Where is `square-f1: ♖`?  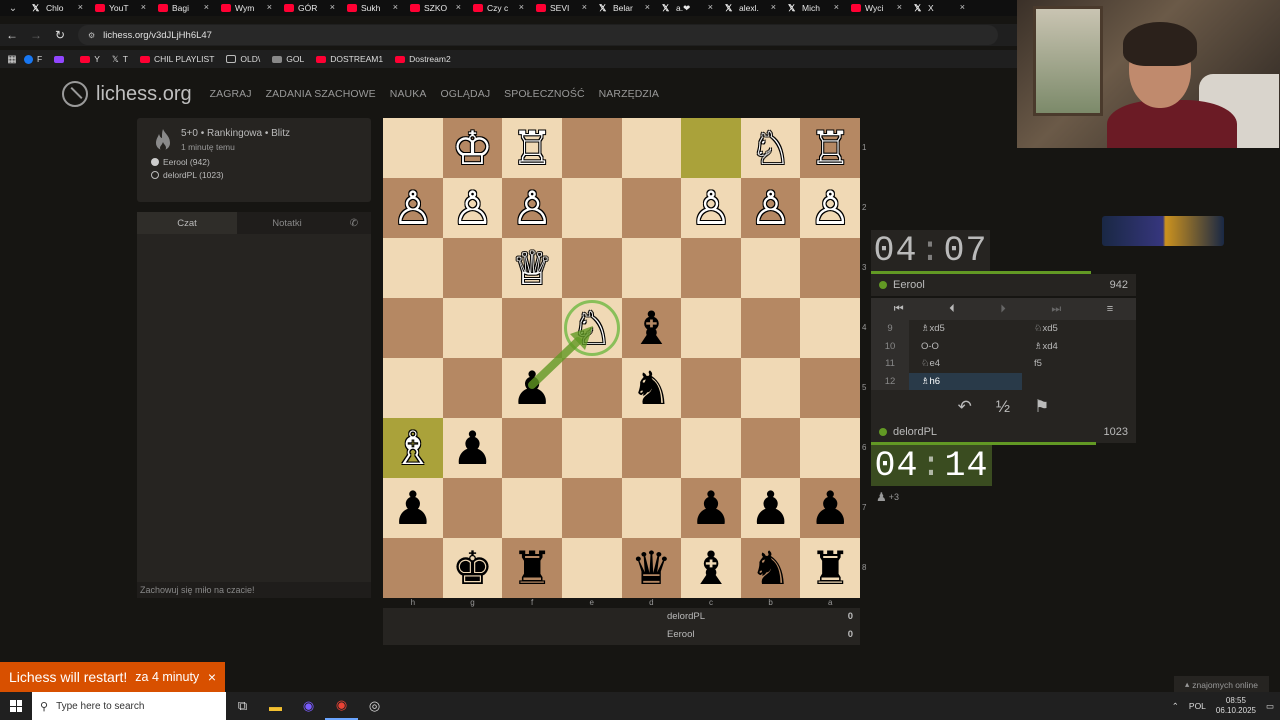 square-f1: ♖ is located at coordinates (532, 148).